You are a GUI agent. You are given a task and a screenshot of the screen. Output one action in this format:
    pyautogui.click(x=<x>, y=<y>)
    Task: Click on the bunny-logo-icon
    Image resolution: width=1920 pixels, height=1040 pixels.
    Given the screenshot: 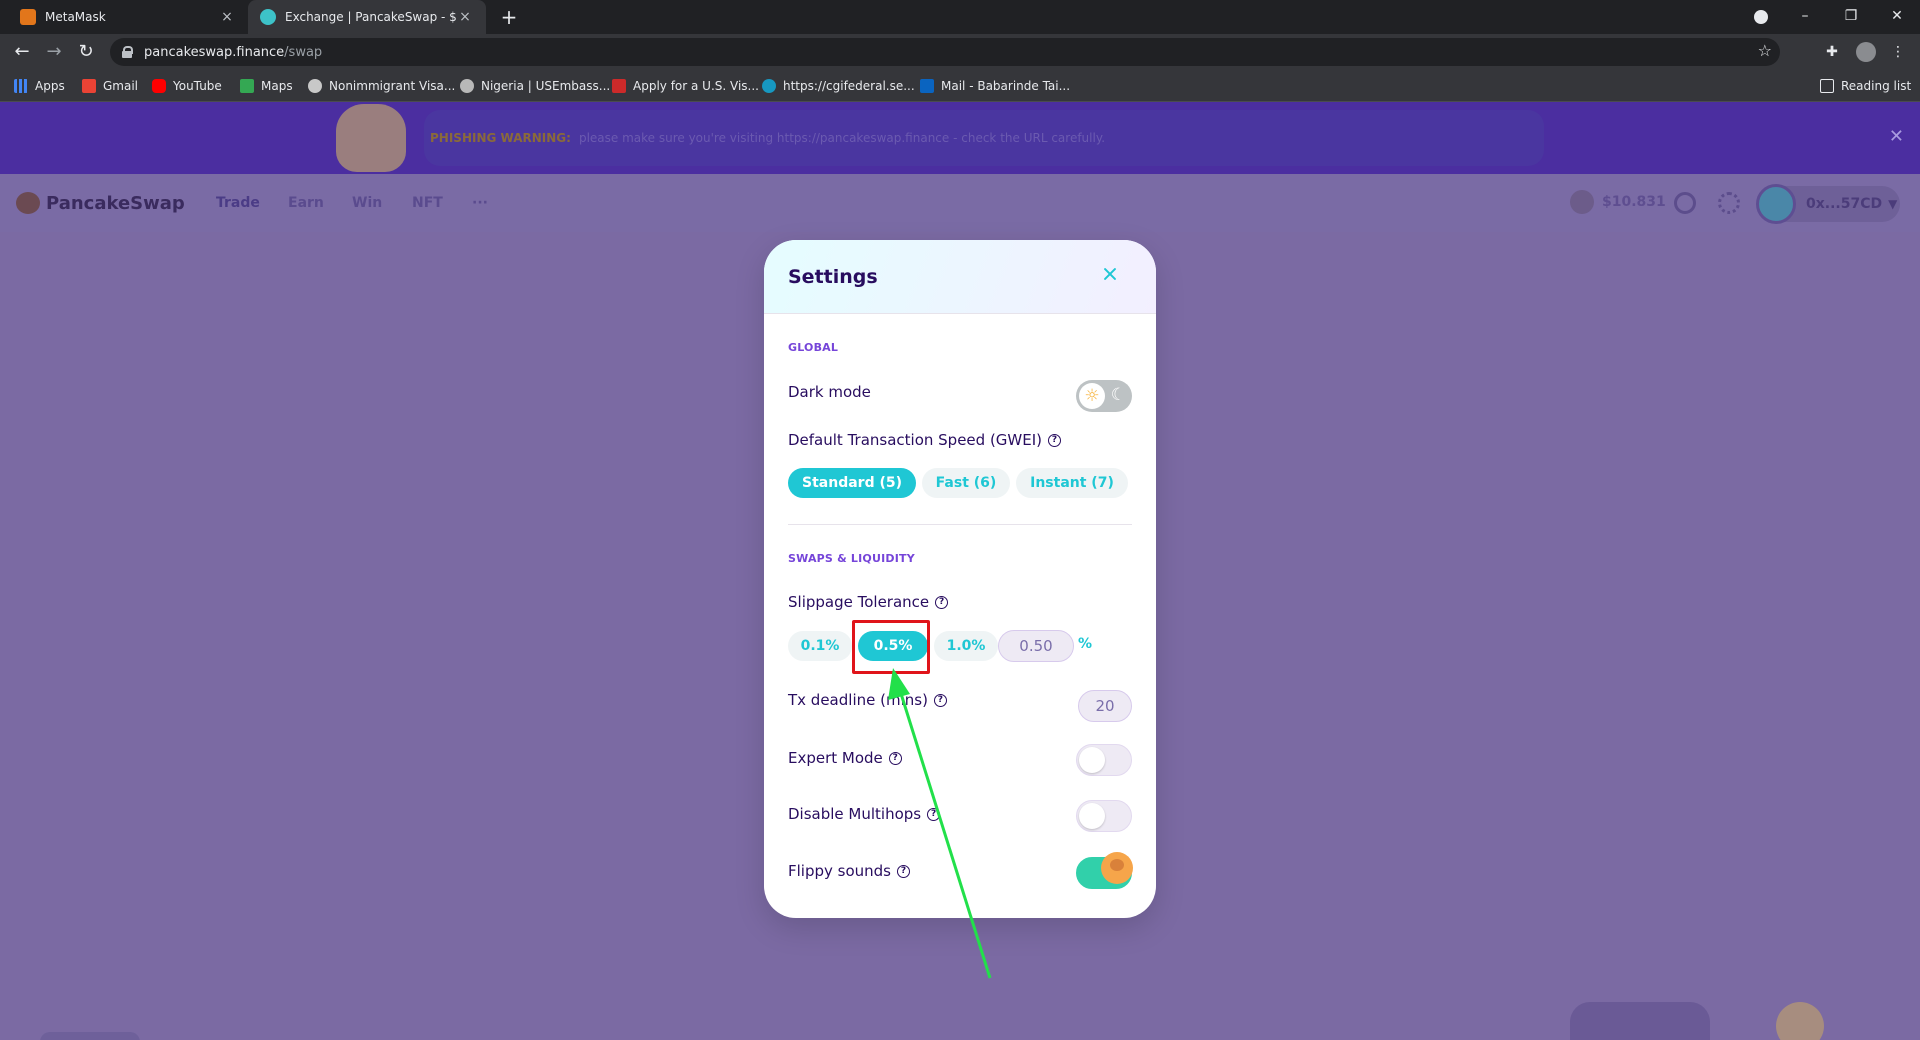 What is the action you would take?
    pyautogui.click(x=28, y=203)
    